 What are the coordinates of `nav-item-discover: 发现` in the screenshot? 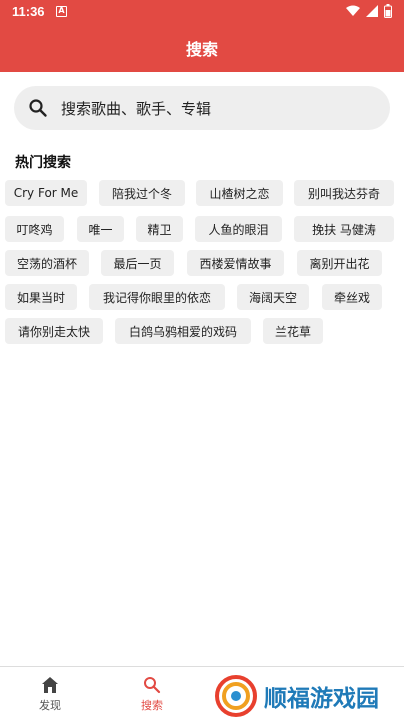 It's located at (50, 694).